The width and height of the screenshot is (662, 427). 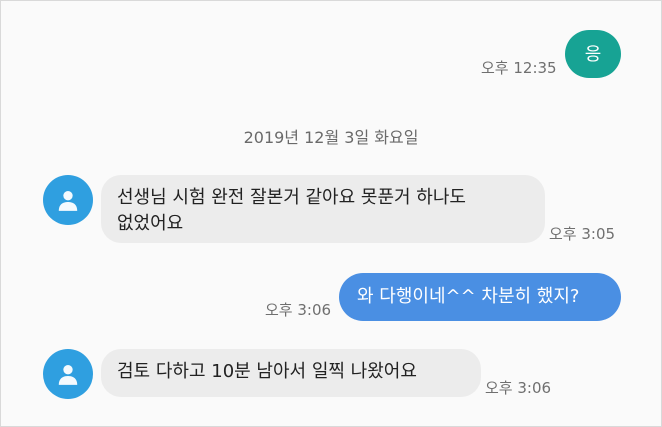 I want to click on message-text-line: 선생님 시험 완전 잘본거 같아요 못푼거 하나도, so click(x=291, y=197).